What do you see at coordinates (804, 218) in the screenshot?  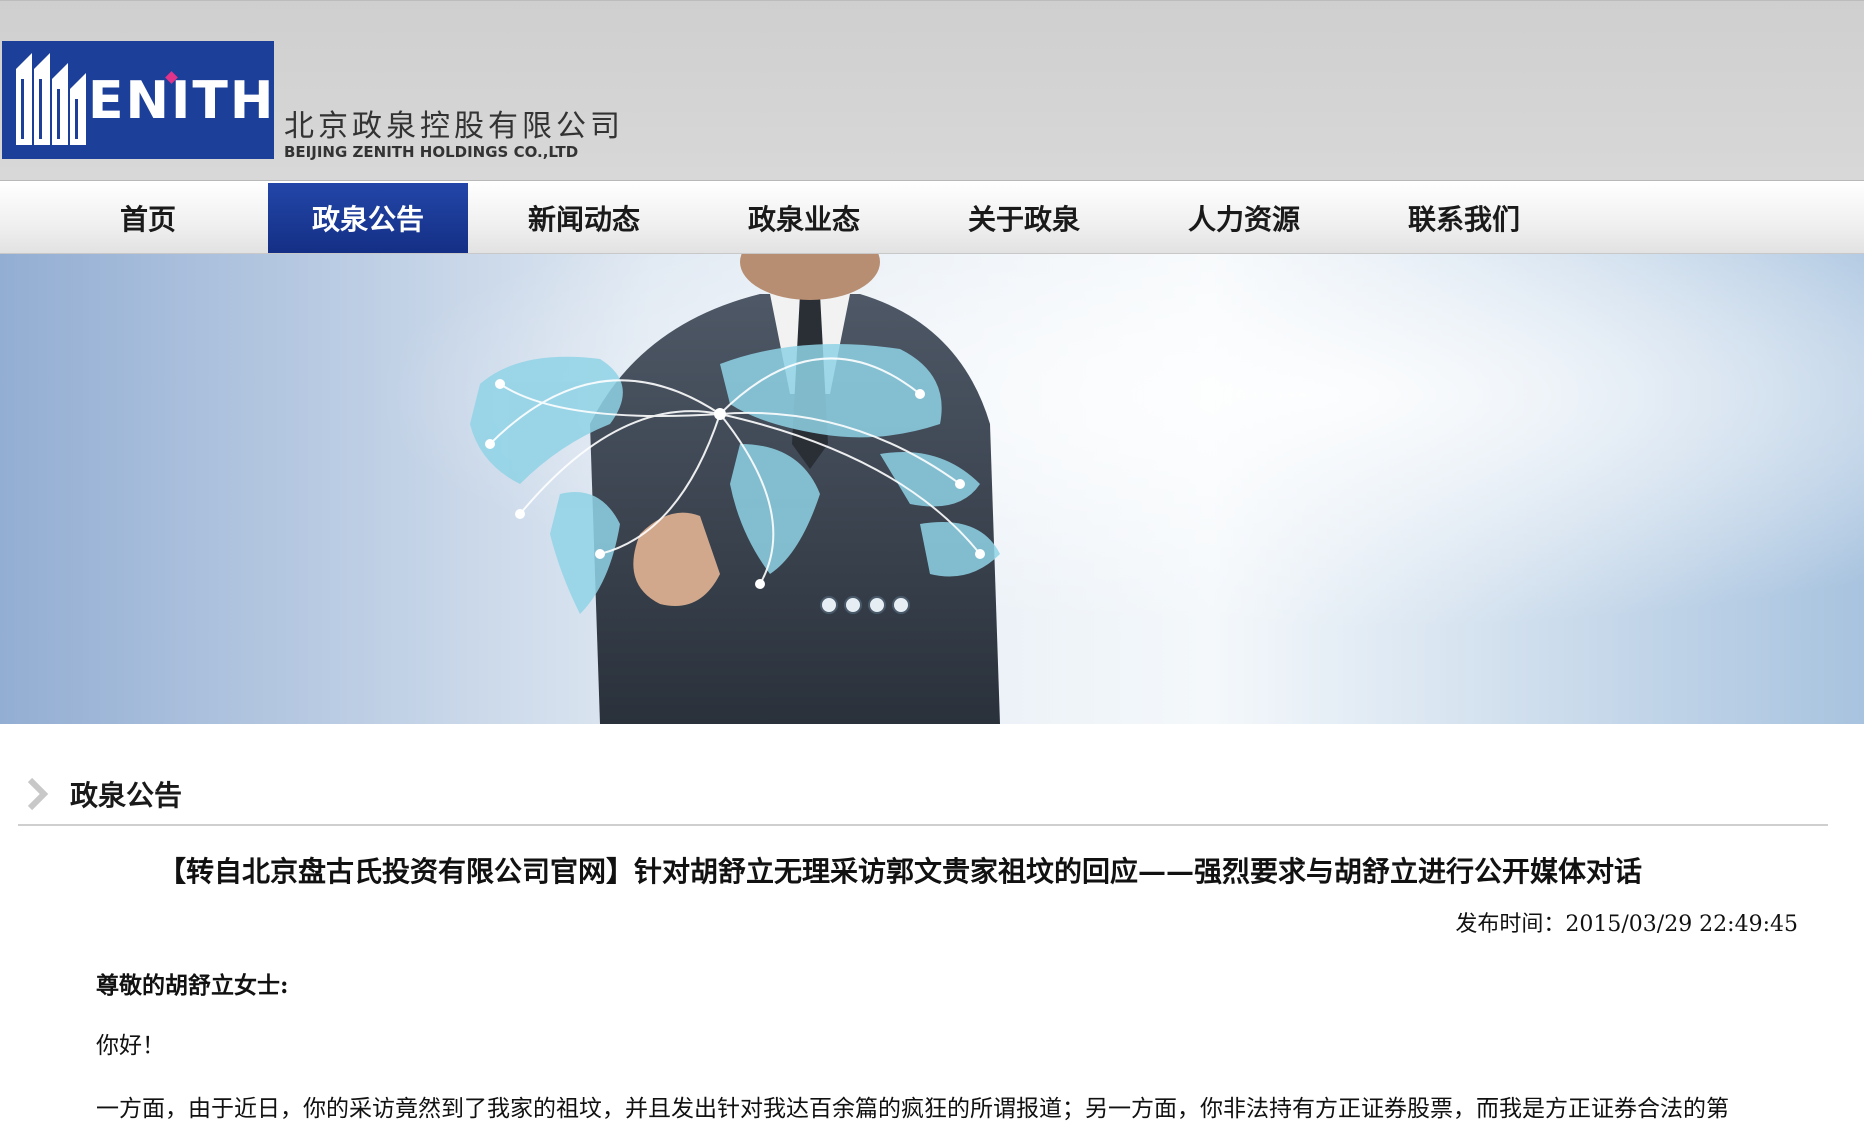 I see `nav-item-business: 政泉业态` at bounding box center [804, 218].